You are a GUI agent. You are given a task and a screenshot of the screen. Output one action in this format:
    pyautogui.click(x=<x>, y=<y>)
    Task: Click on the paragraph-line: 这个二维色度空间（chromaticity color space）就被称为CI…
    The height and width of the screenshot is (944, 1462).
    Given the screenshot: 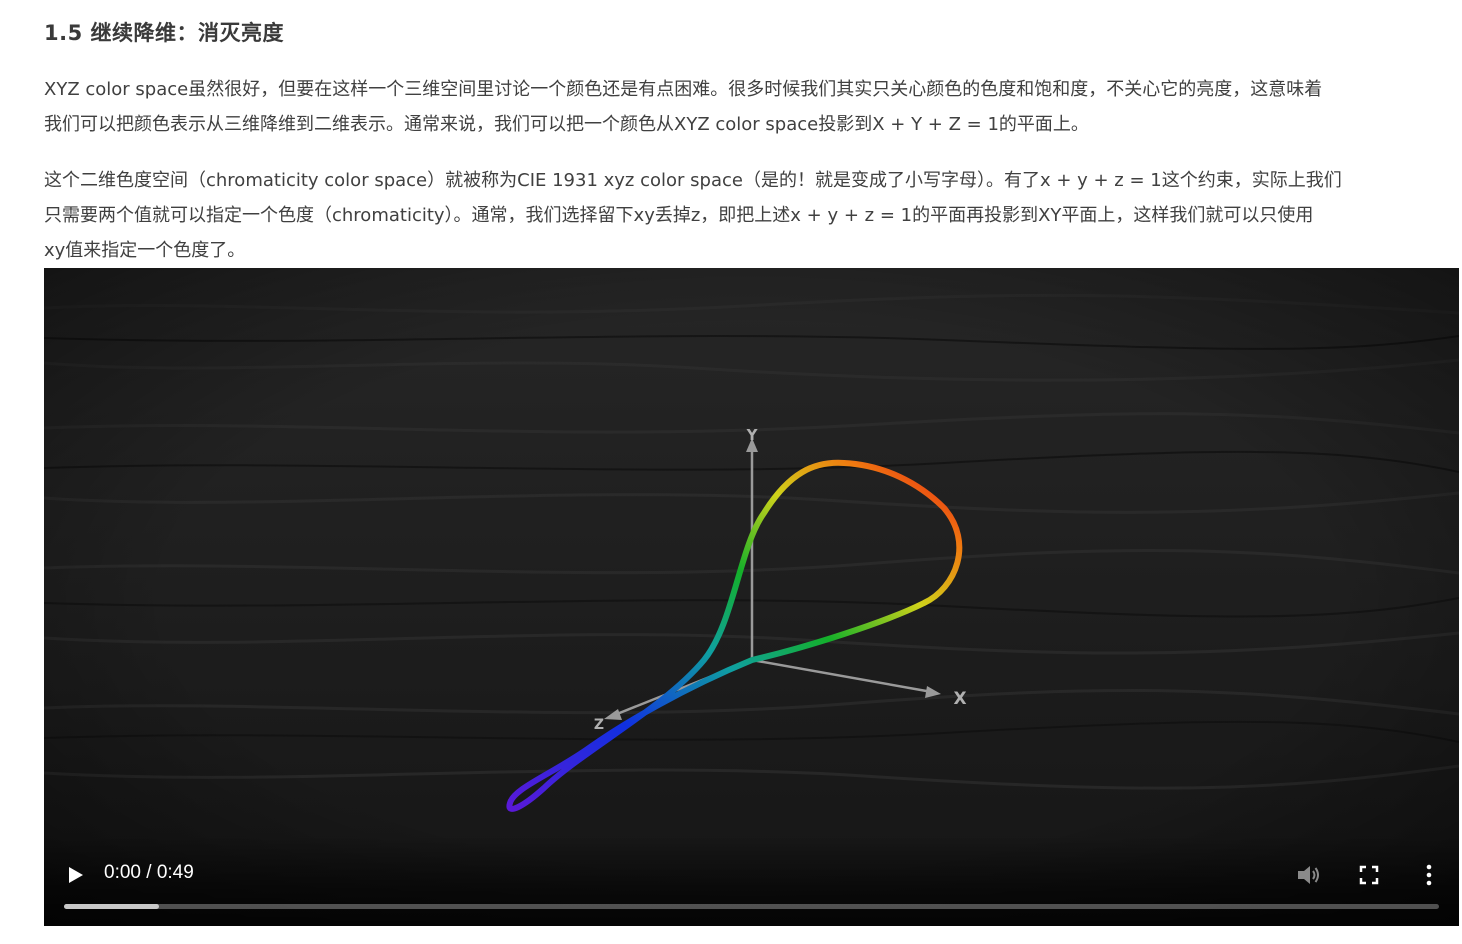 What is the action you would take?
    pyautogui.click(x=693, y=180)
    